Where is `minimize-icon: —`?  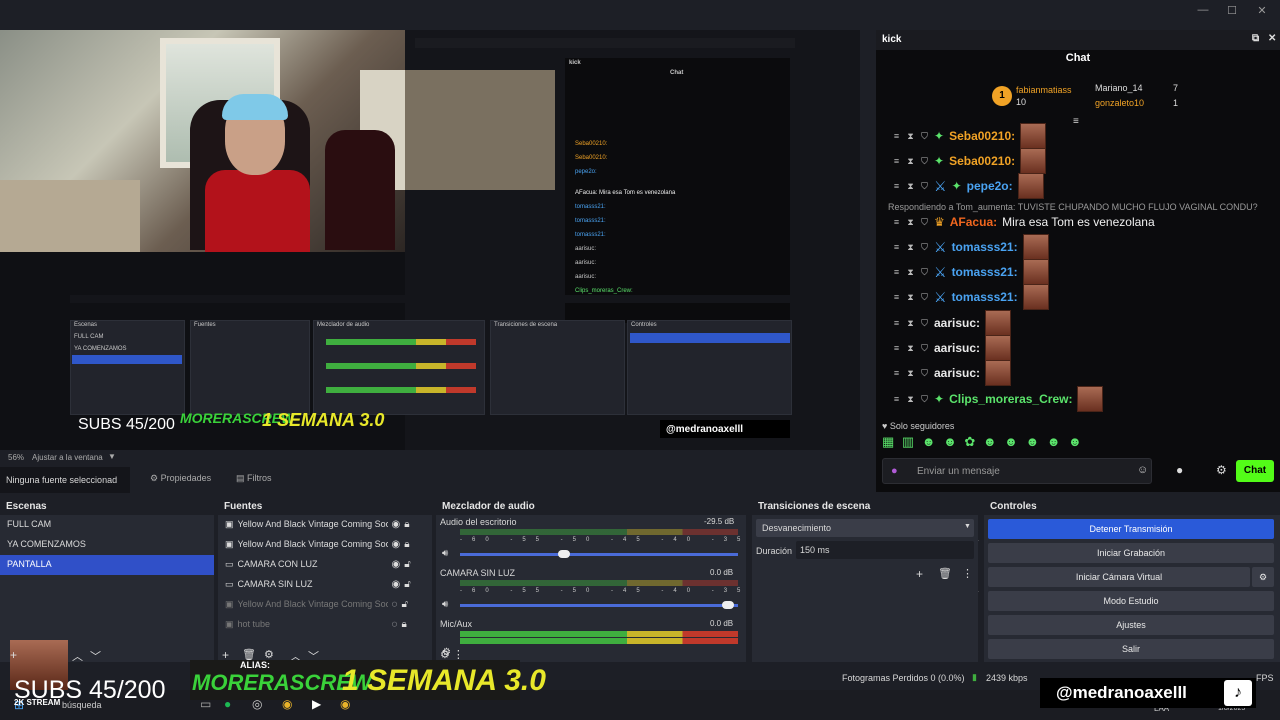
minimize-icon: — is located at coordinates (1203, 12).